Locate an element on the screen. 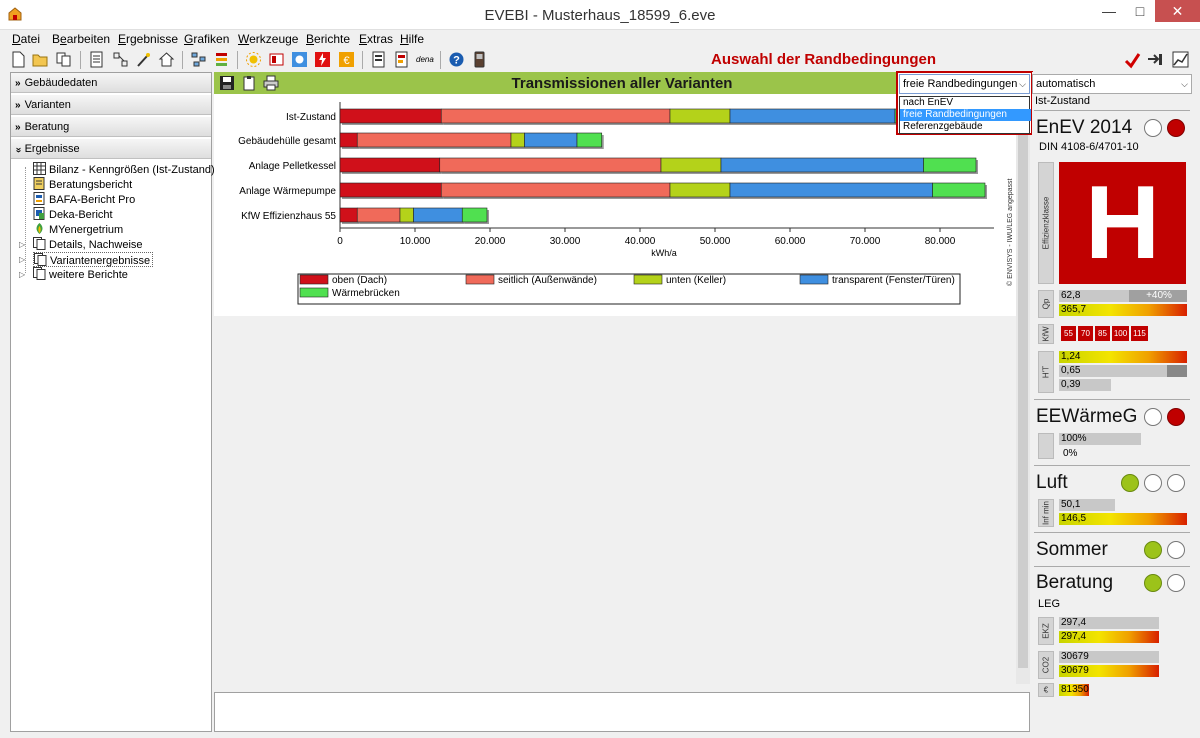 The image size is (1200, 738). help-icon: ? is located at coordinates (456, 59).